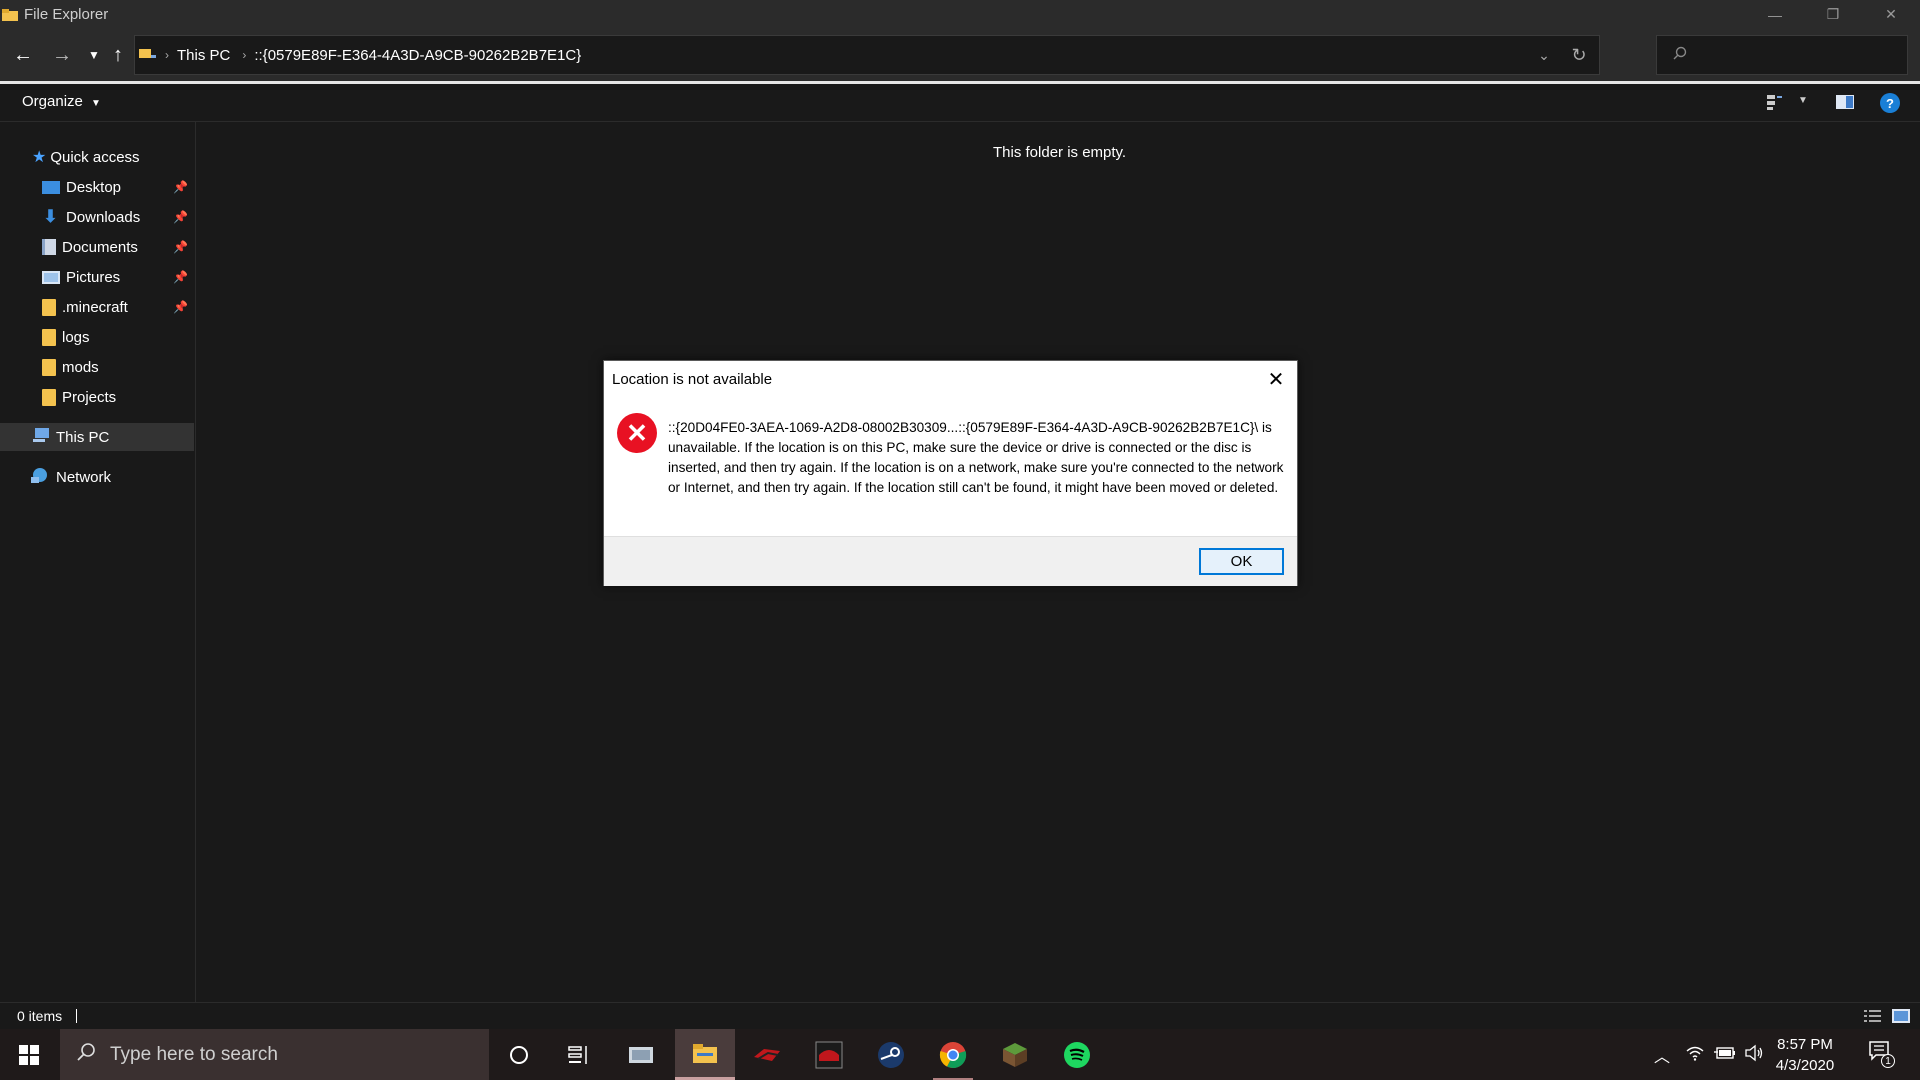  Describe the element at coordinates (50, 216) in the screenshot. I see `download-arrow-icon: ⬇` at that location.